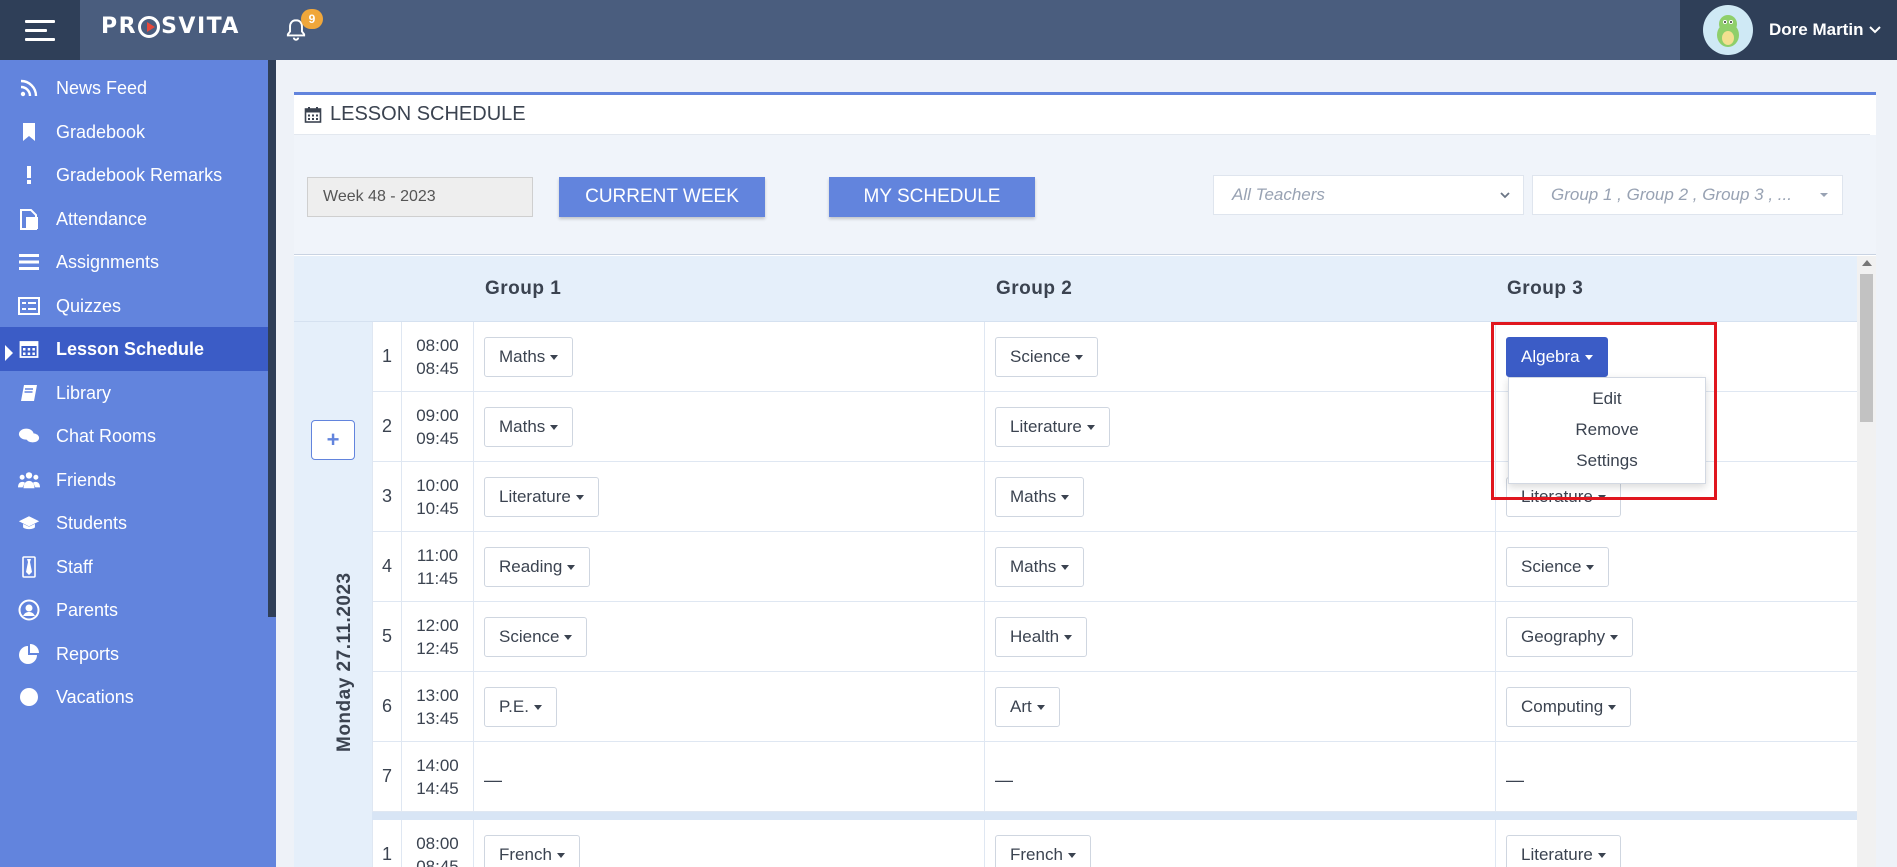  What do you see at coordinates (40, 30) in the screenshot?
I see `menu-toggle-button` at bounding box center [40, 30].